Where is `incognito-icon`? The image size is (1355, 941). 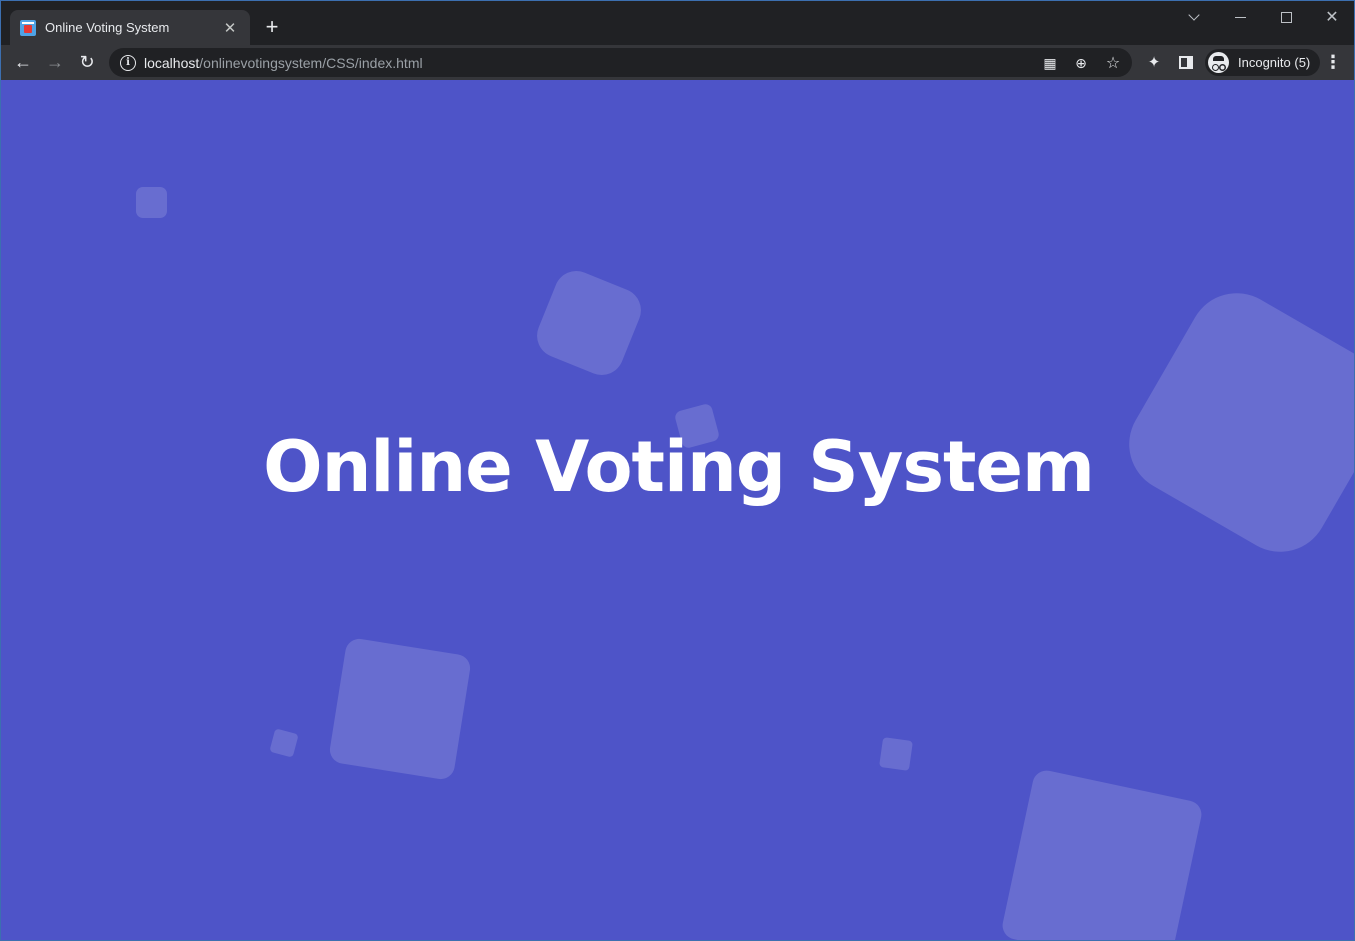
incognito-icon is located at coordinates (1218, 62).